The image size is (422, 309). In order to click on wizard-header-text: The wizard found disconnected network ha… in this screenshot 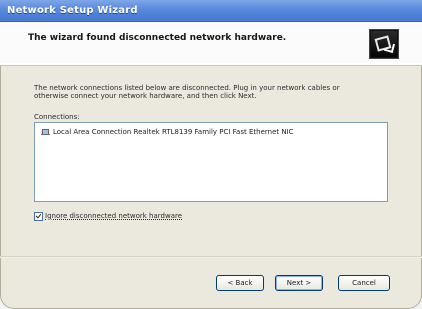, I will do `click(157, 38)`.